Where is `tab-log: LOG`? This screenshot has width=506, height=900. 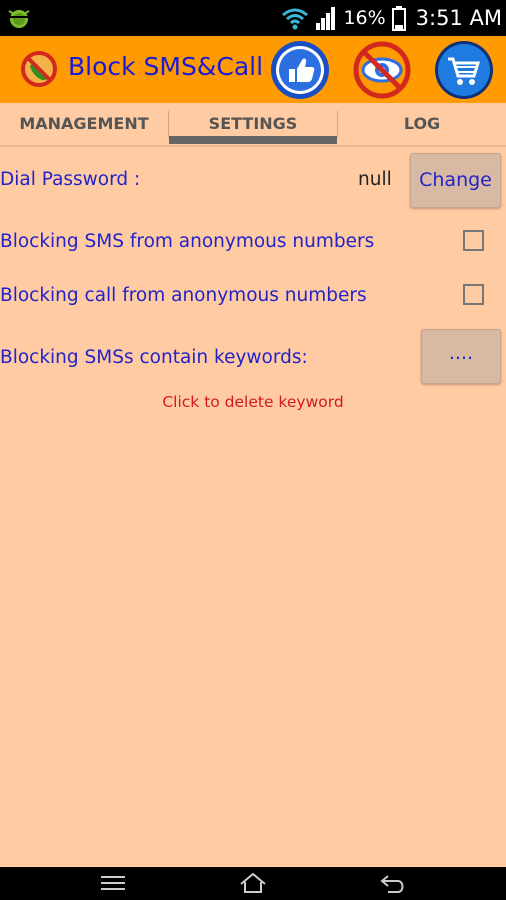 tab-log: LOG is located at coordinates (422, 124).